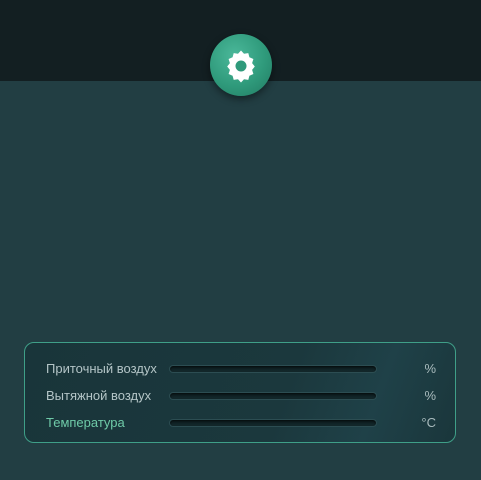 The width and height of the screenshot is (481, 480). What do you see at coordinates (273, 423) in the screenshot?
I see `temperature-bar` at bounding box center [273, 423].